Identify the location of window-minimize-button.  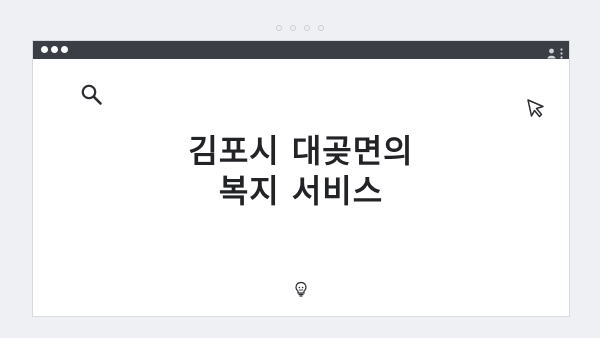
(54, 49).